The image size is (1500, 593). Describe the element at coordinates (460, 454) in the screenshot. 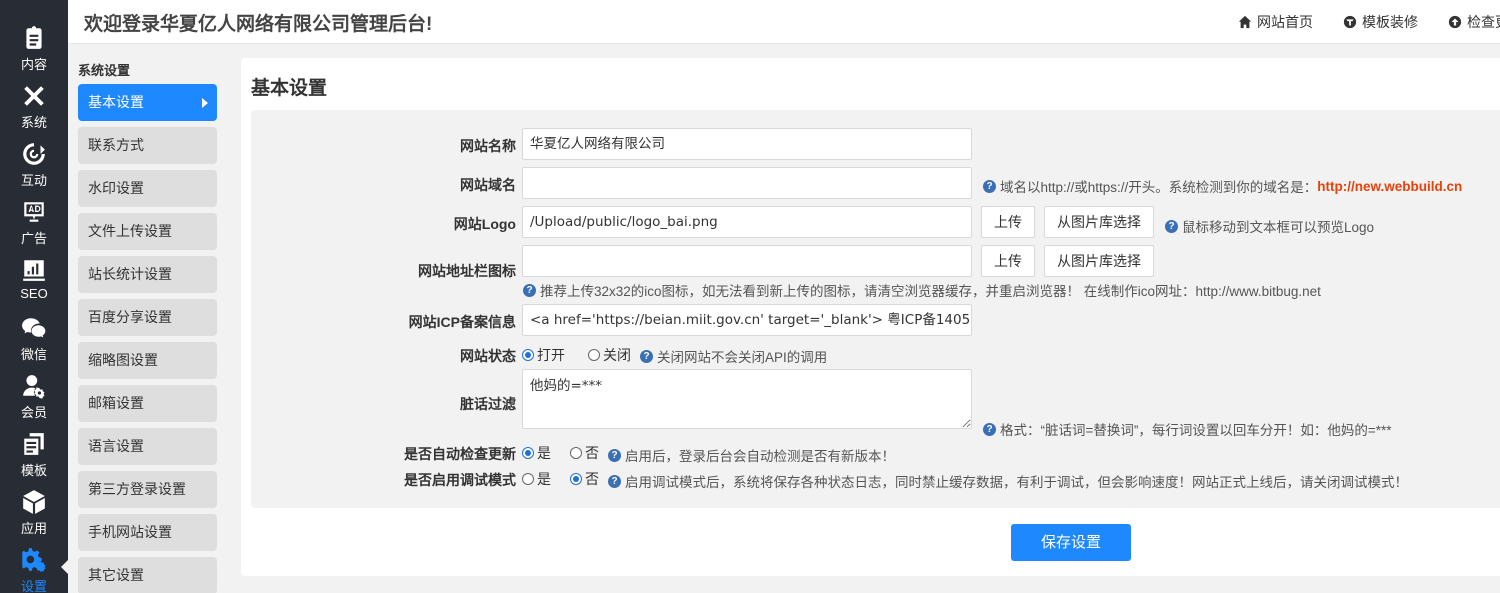

I see `auto-update-label: 是否自动检查更新` at that location.